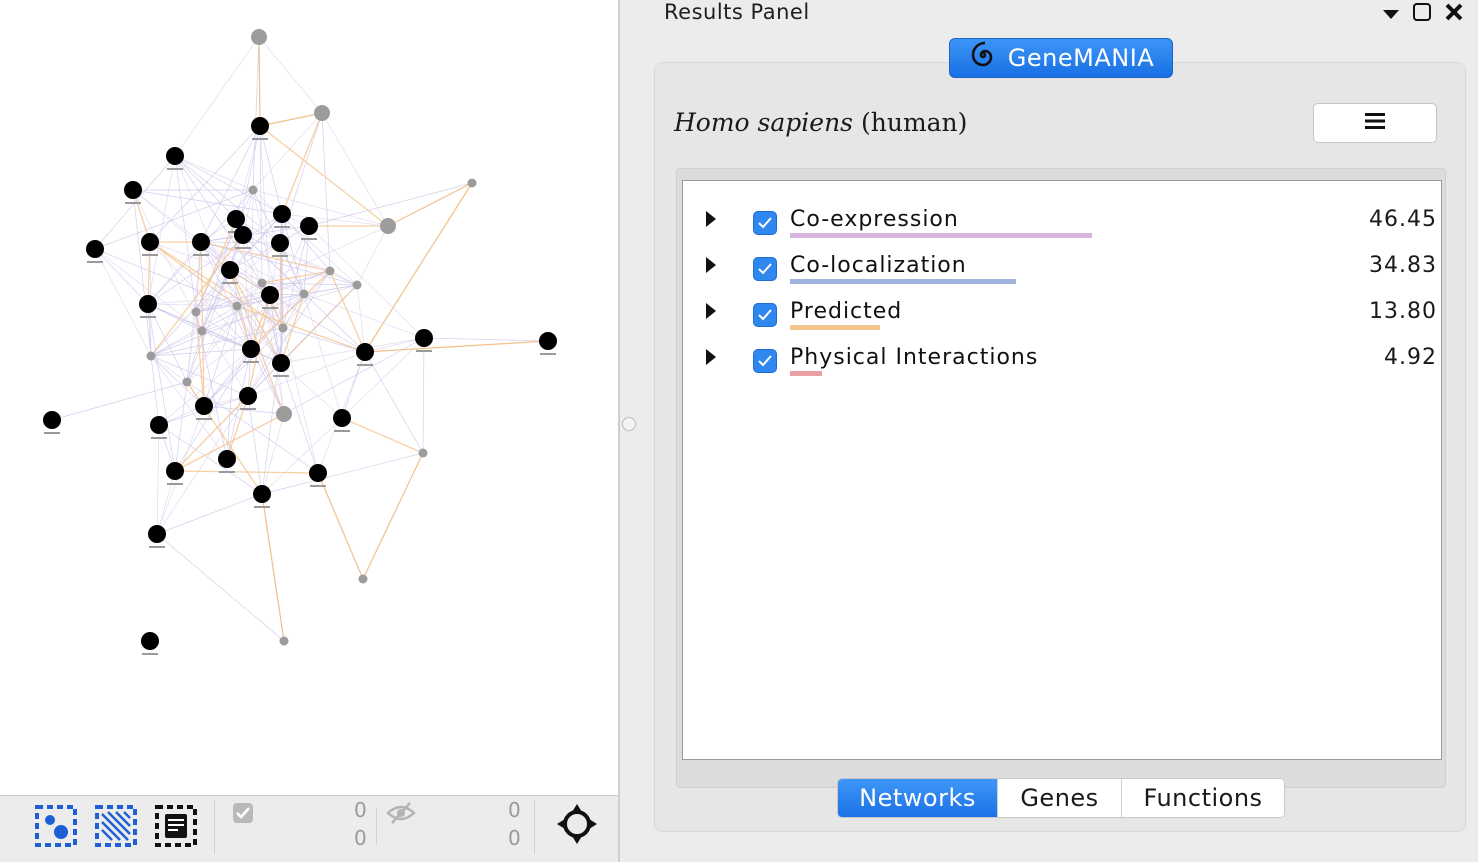 This screenshot has width=1478, height=862. Describe the element at coordinates (1454, 14) in the screenshot. I see `close-icon` at that location.